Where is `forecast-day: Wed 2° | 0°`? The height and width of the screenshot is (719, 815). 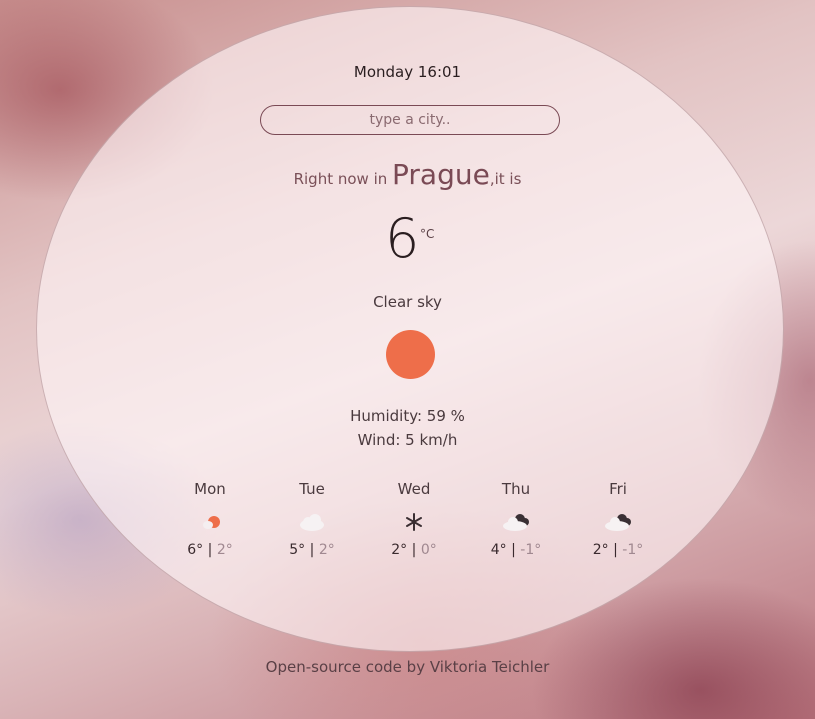 forecast-day: Wed 2° | 0° is located at coordinates (414, 519).